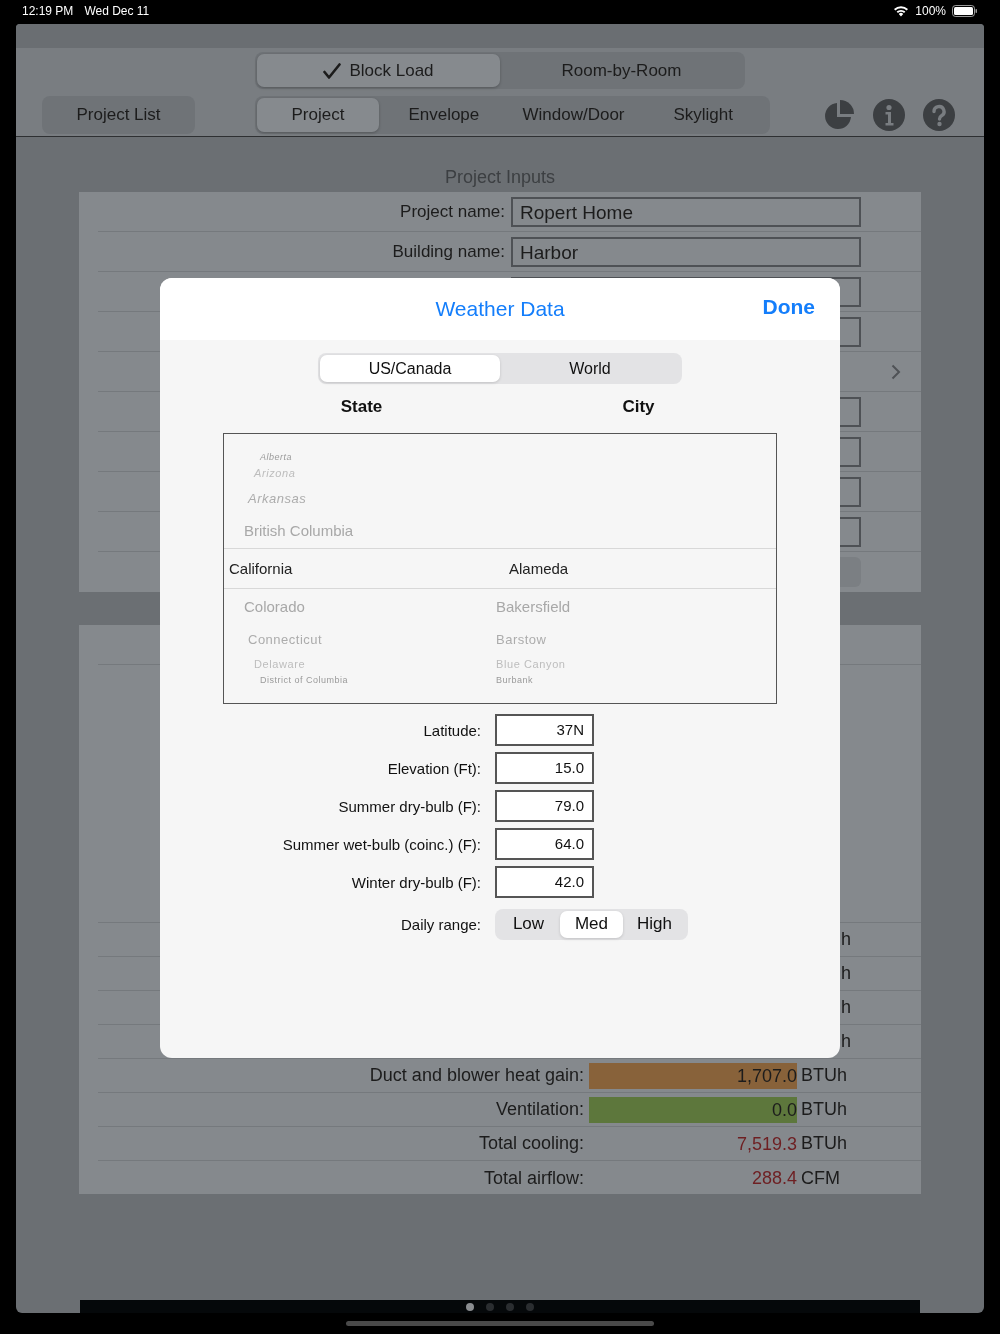  Describe the element at coordinates (381, 844) in the screenshot. I see `field-label: Summer wet-bulb (coinc.) (F):` at that location.